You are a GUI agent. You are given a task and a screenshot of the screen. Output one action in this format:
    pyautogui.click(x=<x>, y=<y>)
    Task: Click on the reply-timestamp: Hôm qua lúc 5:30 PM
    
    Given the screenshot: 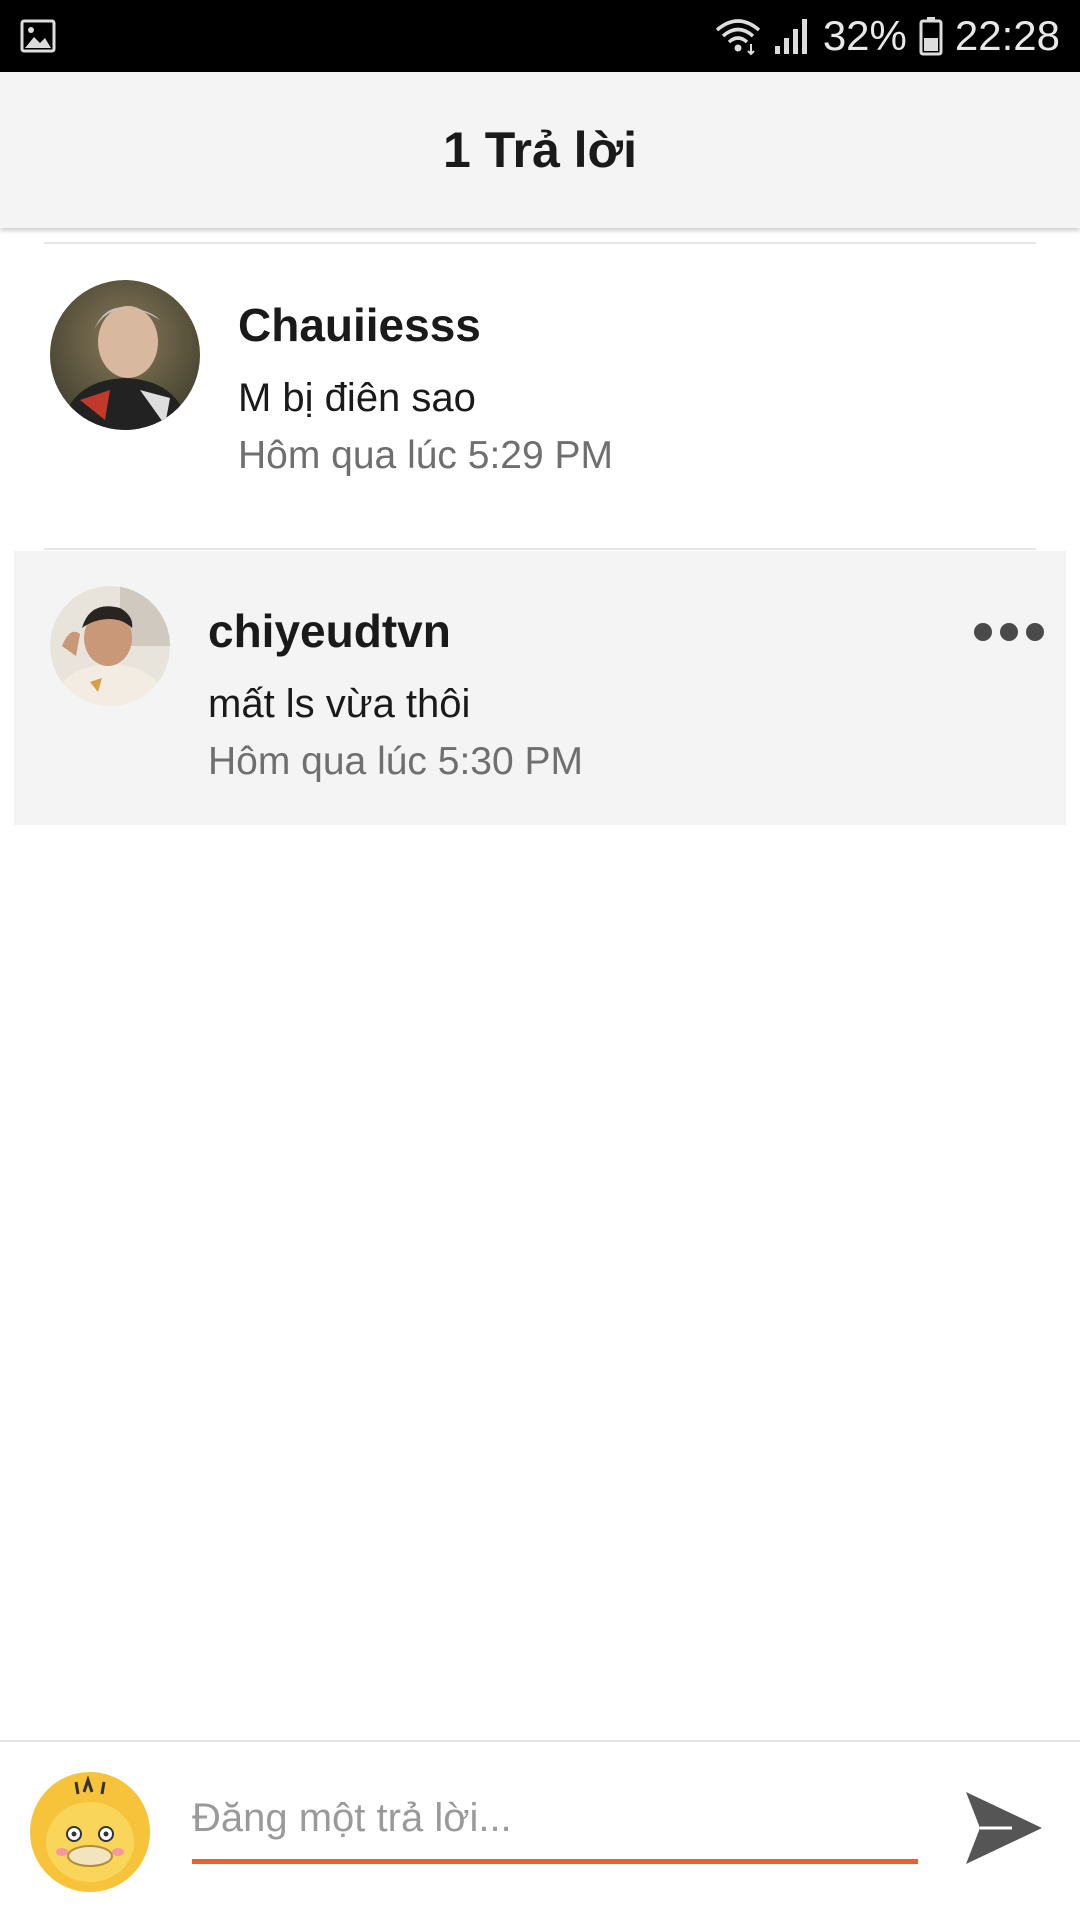 What is the action you would take?
    pyautogui.click(x=396, y=761)
    